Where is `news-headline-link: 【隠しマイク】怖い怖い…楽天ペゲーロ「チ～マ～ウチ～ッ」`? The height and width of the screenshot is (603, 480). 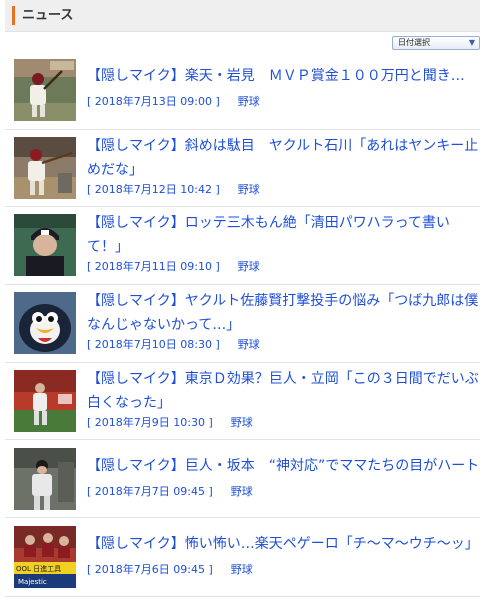 news-headline-link: 【隠しマイク】怖い怖い…楽天ペゲーロ「チ～マ～ウチ～ッ」 is located at coordinates (283, 544).